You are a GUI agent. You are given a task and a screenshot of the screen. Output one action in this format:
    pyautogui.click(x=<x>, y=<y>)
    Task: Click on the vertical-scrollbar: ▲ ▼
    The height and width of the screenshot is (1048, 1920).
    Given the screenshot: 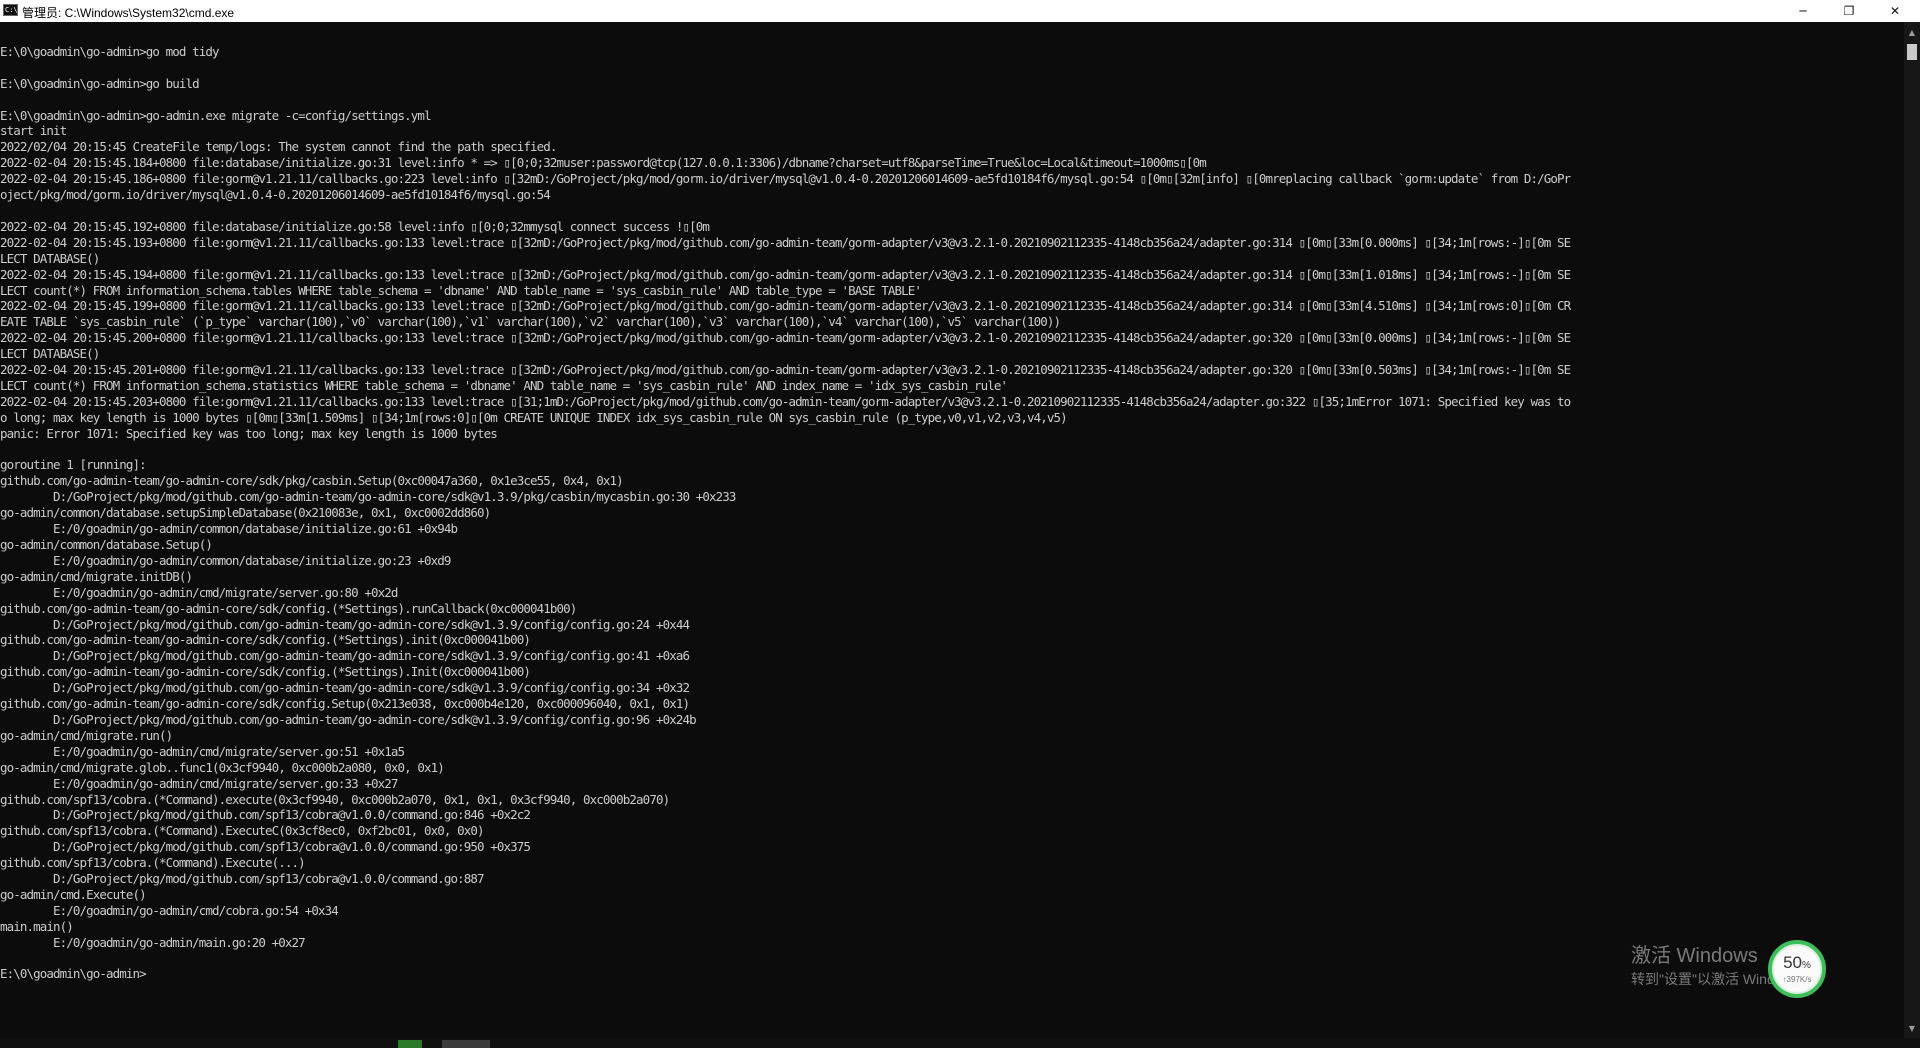 What is the action you would take?
    pyautogui.click(x=1912, y=530)
    